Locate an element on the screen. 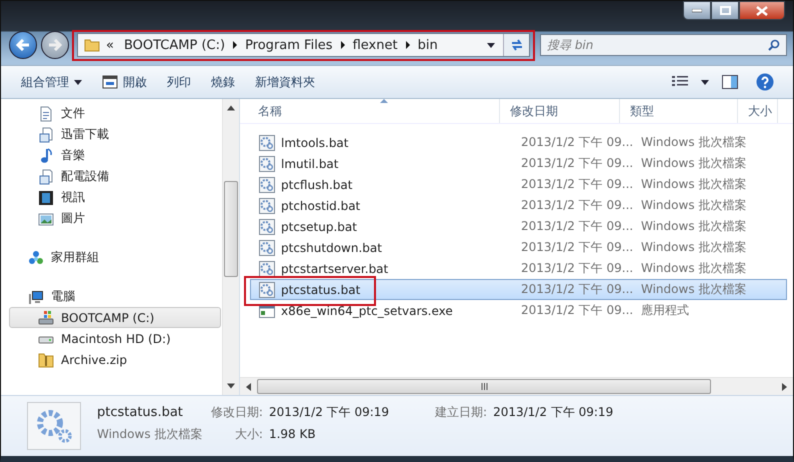 The height and width of the screenshot is (462, 794). breadcrumb: bin is located at coordinates (428, 45).